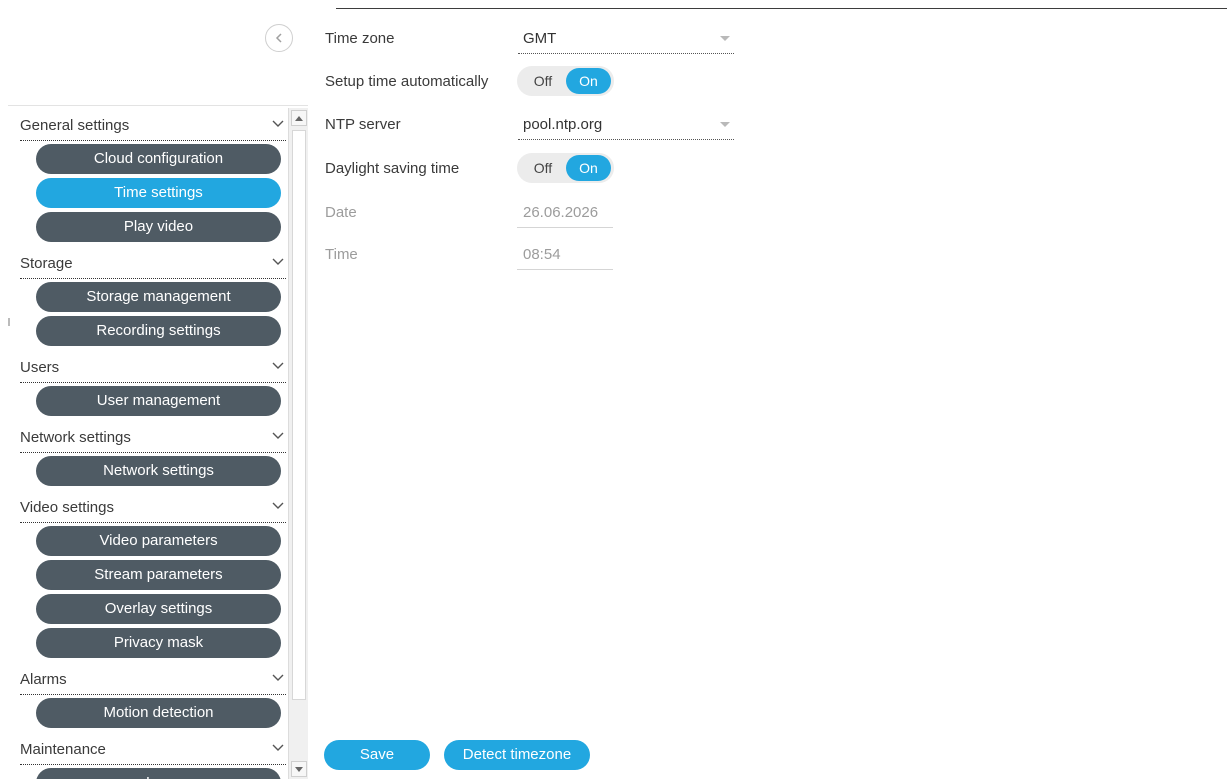  I want to click on menu-section-label: Video settings, so click(67, 507).